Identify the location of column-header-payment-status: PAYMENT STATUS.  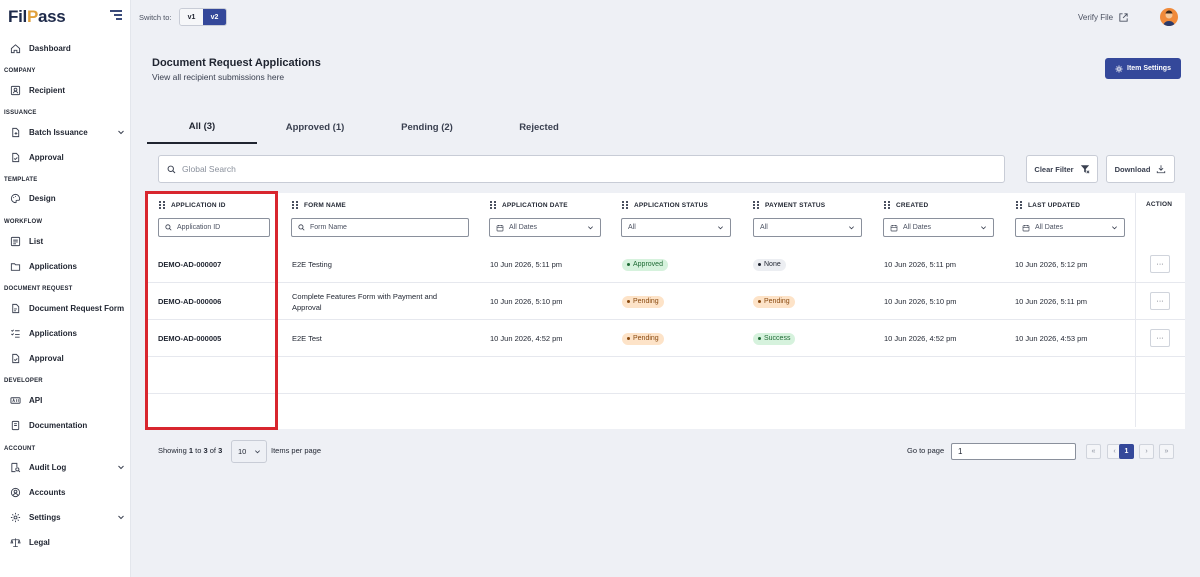
(789, 205).